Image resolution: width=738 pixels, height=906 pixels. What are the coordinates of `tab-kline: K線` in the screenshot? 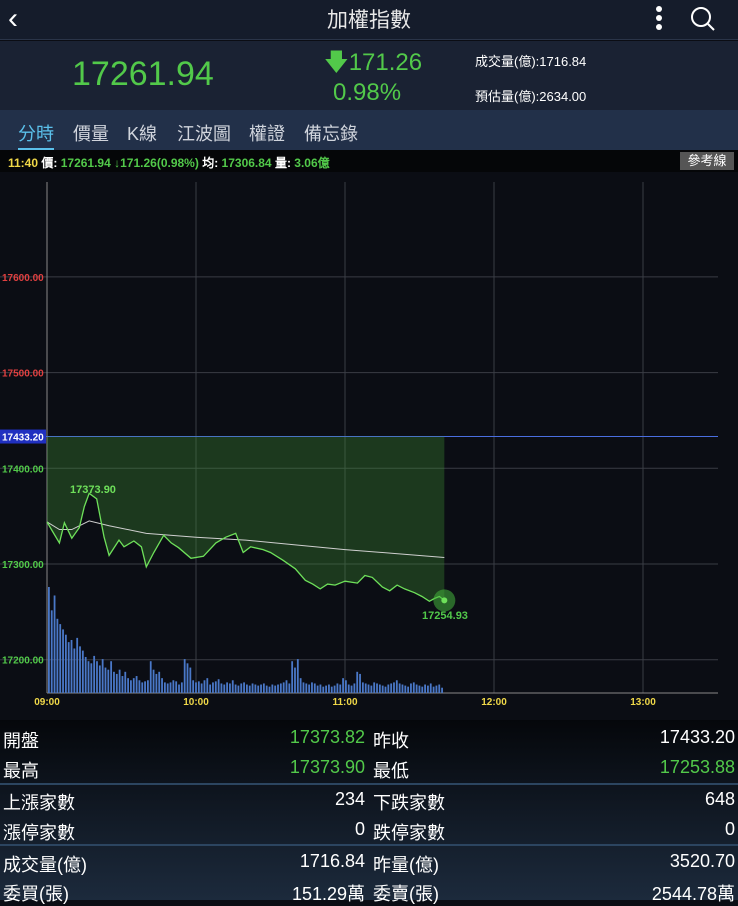 It's located at (142, 133).